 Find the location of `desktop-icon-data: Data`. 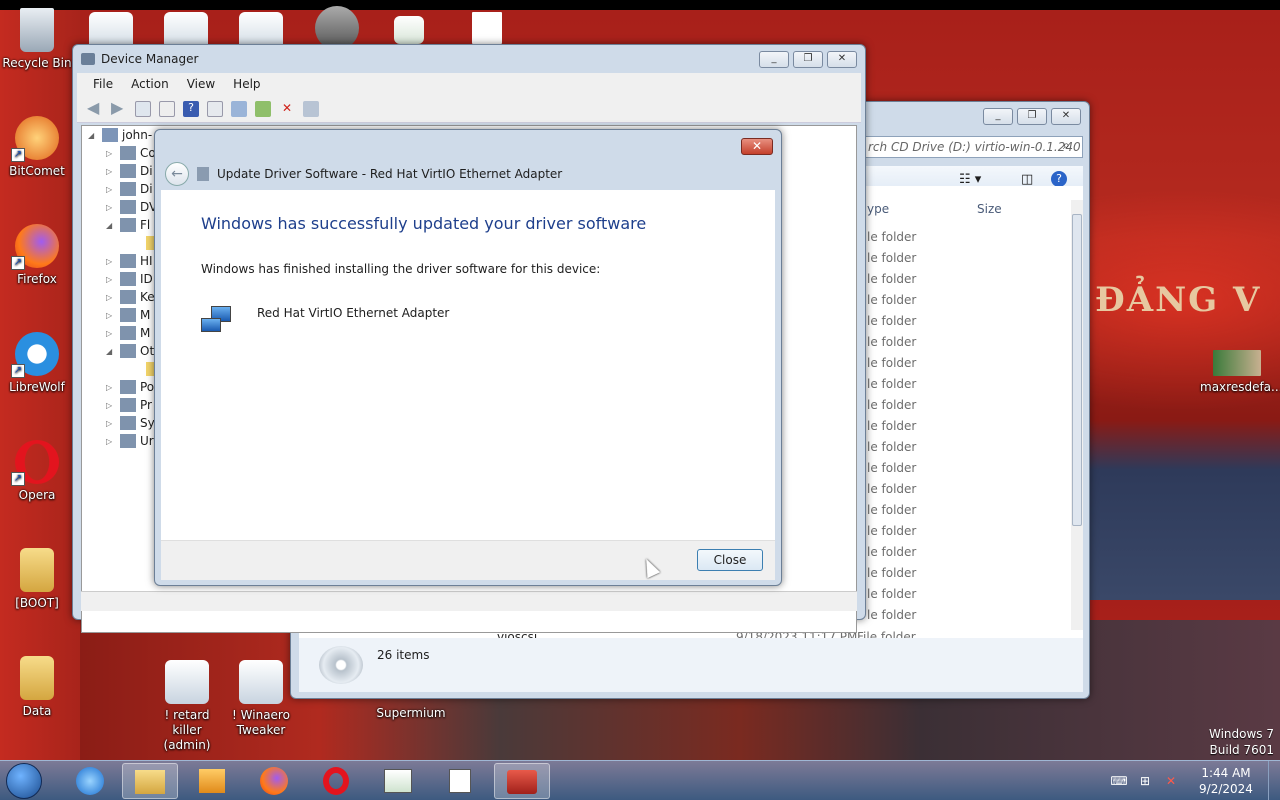

desktop-icon-data: Data is located at coordinates (37, 687).